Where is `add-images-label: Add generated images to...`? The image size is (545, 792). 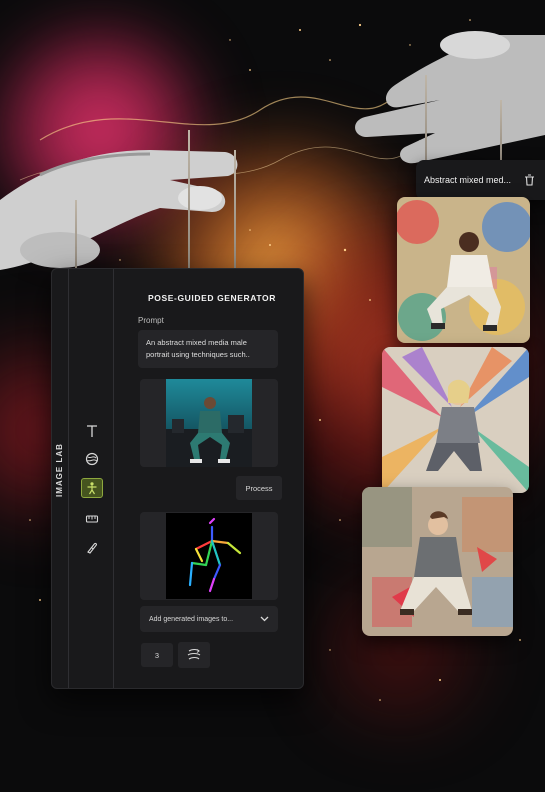
add-images-label: Add generated images to... is located at coordinates (191, 619).